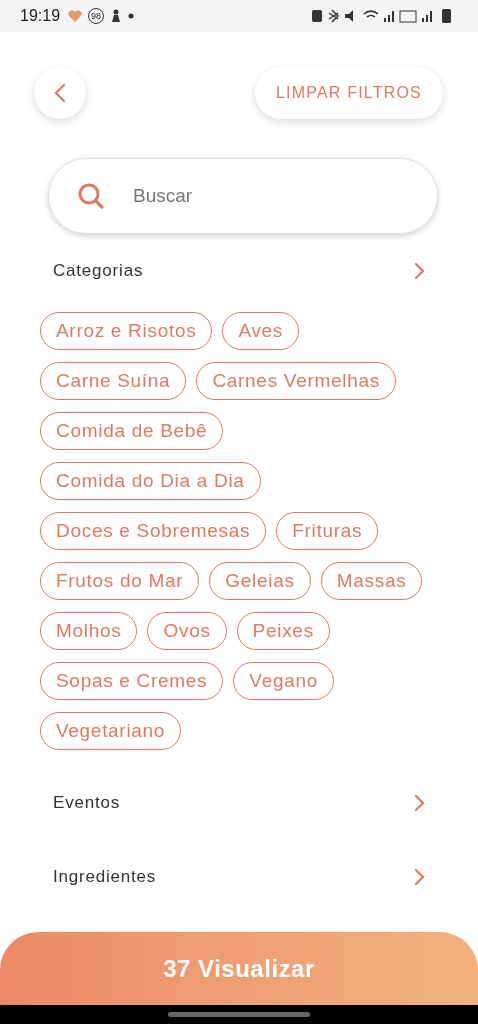  I want to click on category-chip: Vegano, so click(283, 681).